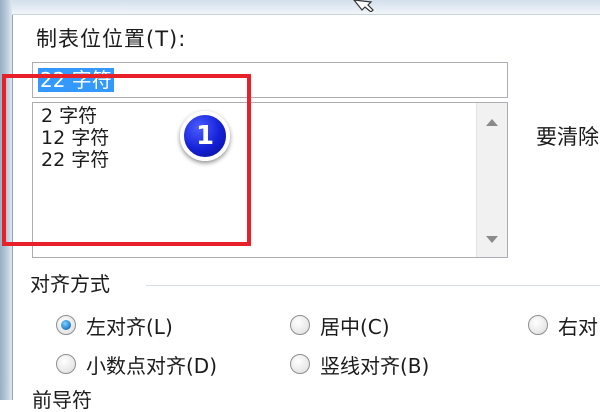  What do you see at coordinates (66, 325) in the screenshot?
I see `radio-checked-icon` at bounding box center [66, 325].